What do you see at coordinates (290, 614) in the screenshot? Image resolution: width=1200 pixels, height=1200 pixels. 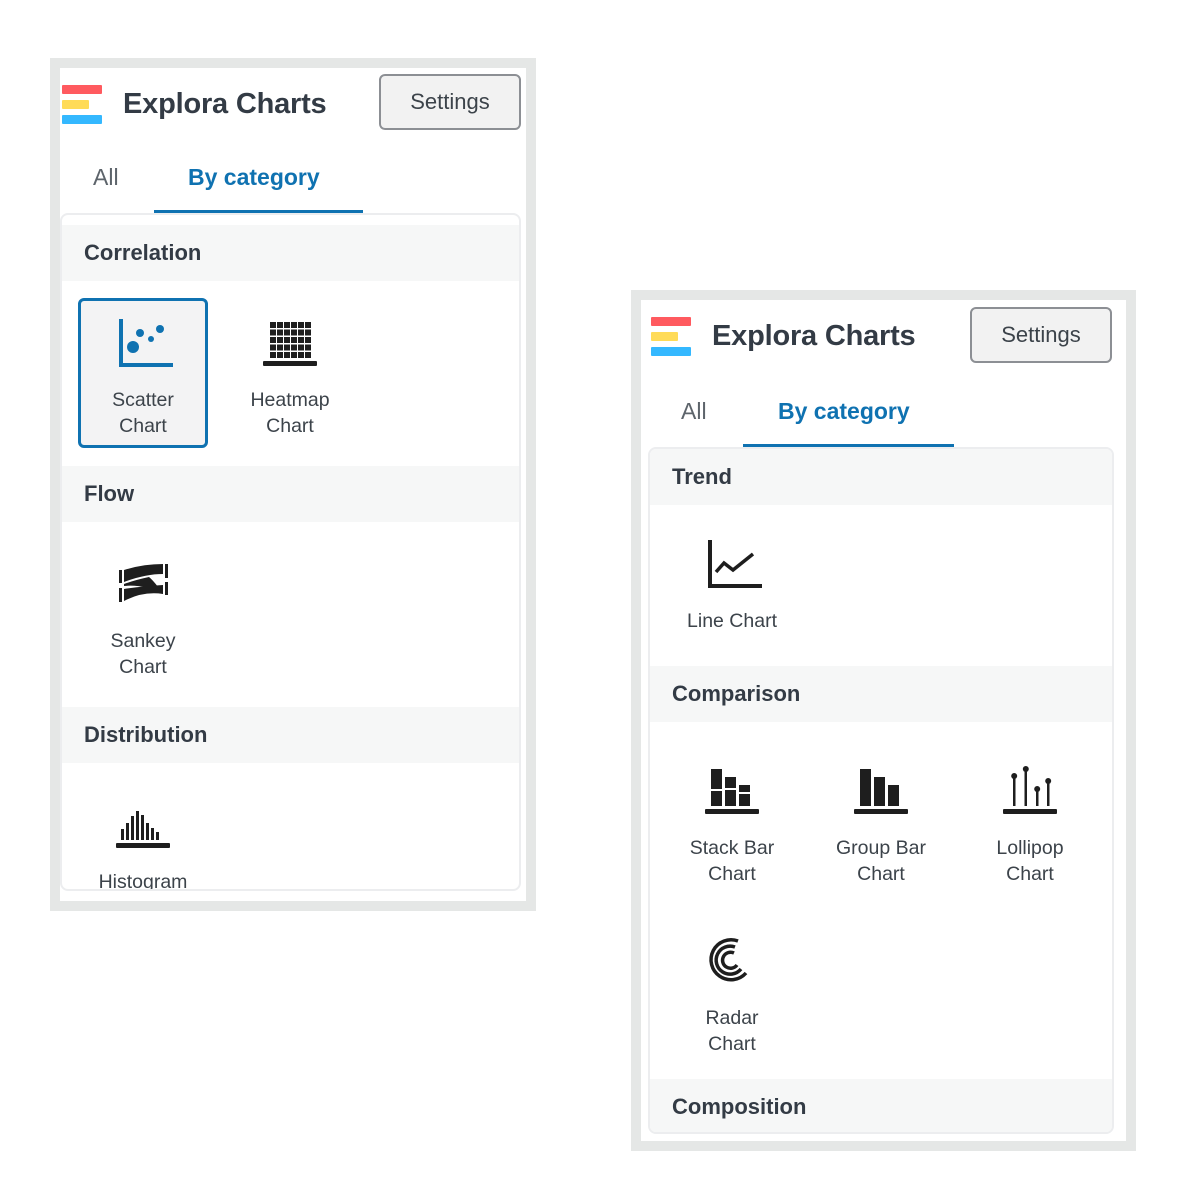 I see `section-body-flow: Sankey Chart` at bounding box center [290, 614].